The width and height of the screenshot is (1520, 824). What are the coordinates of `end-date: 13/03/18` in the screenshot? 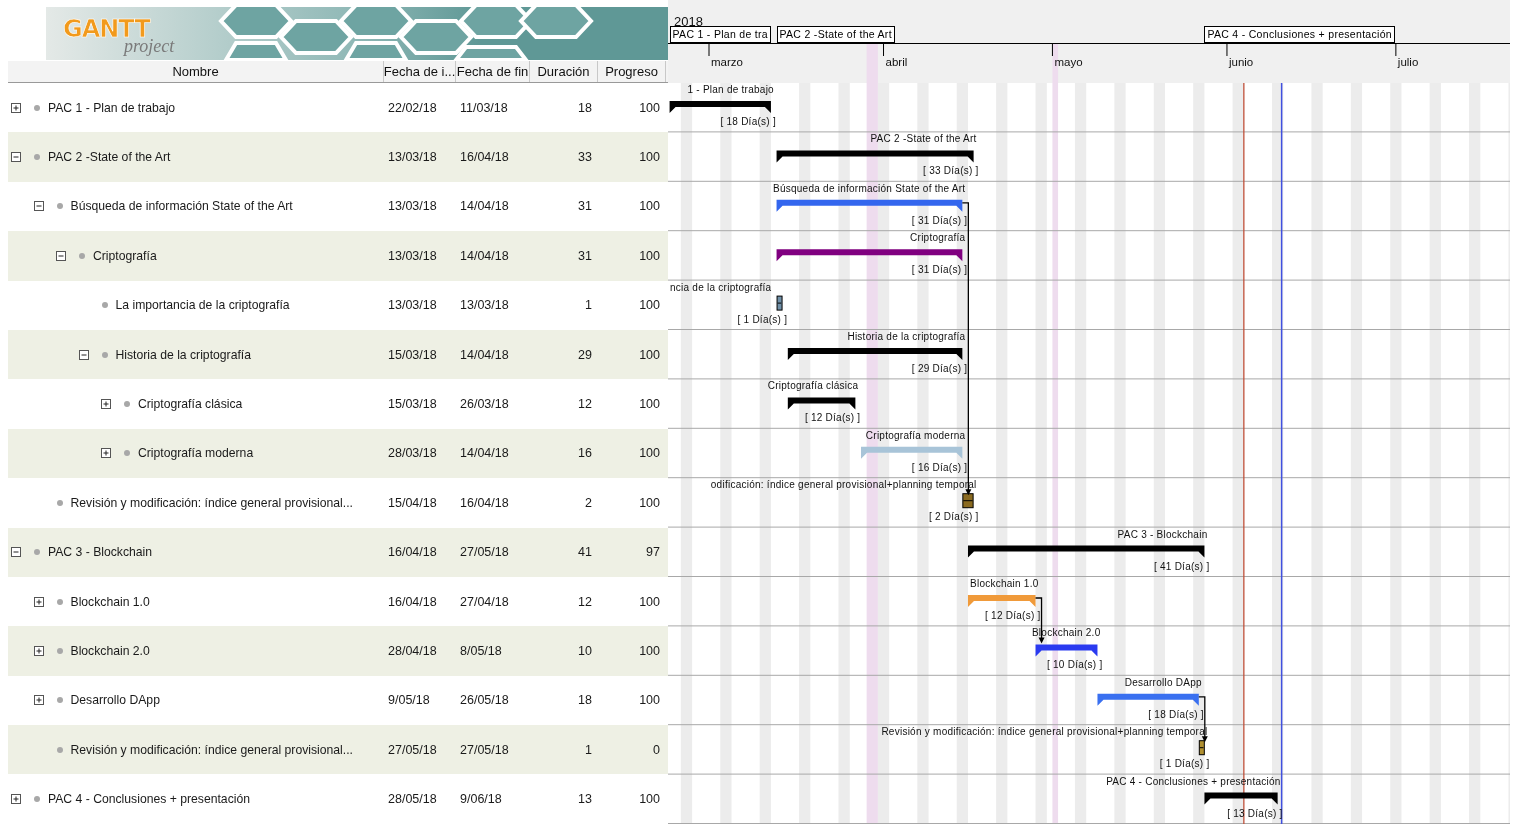 It's located at (484, 305).